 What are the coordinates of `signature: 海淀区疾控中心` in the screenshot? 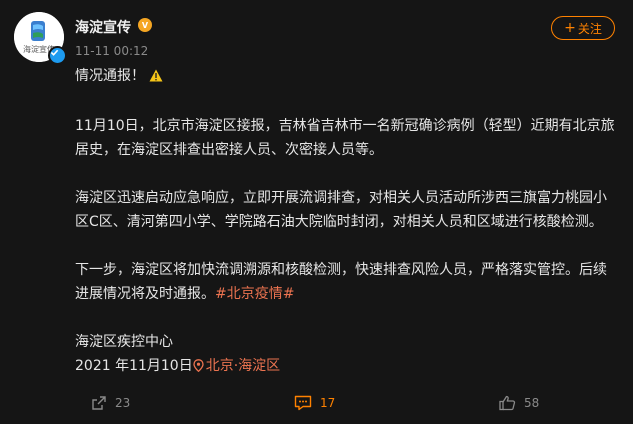 It's located at (124, 342).